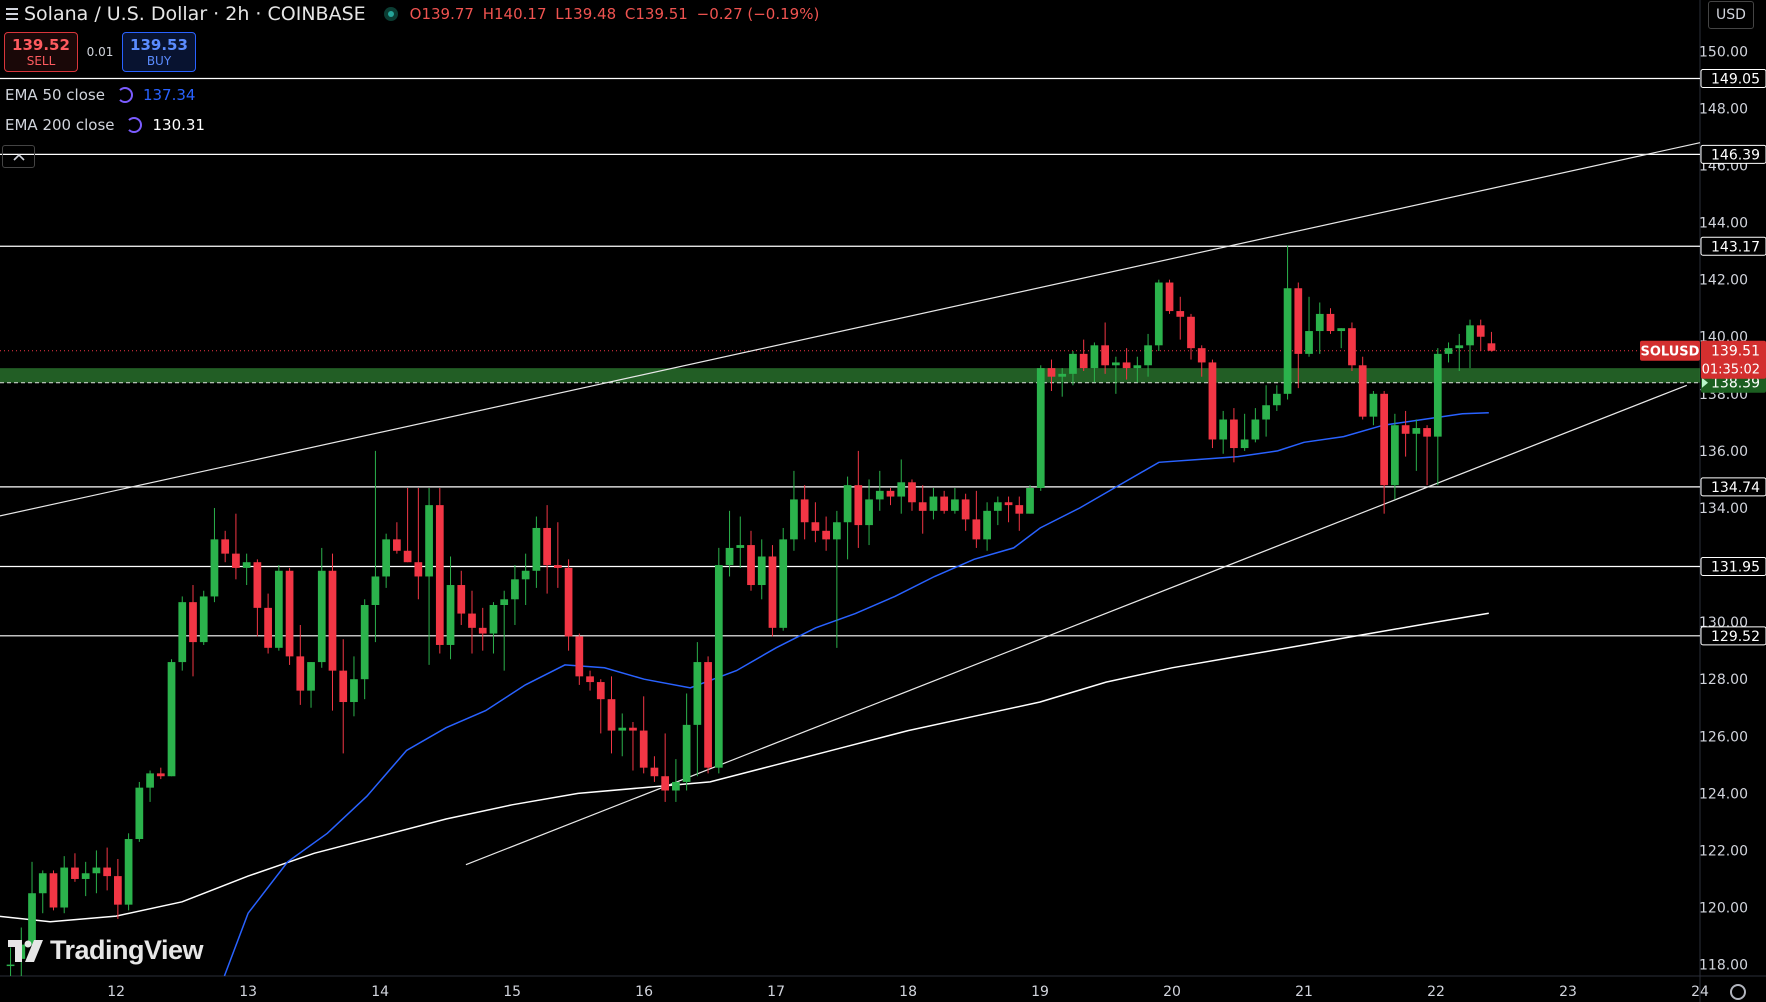  What do you see at coordinates (178, 125) in the screenshot?
I see `indicator-value: 130.31` at bounding box center [178, 125].